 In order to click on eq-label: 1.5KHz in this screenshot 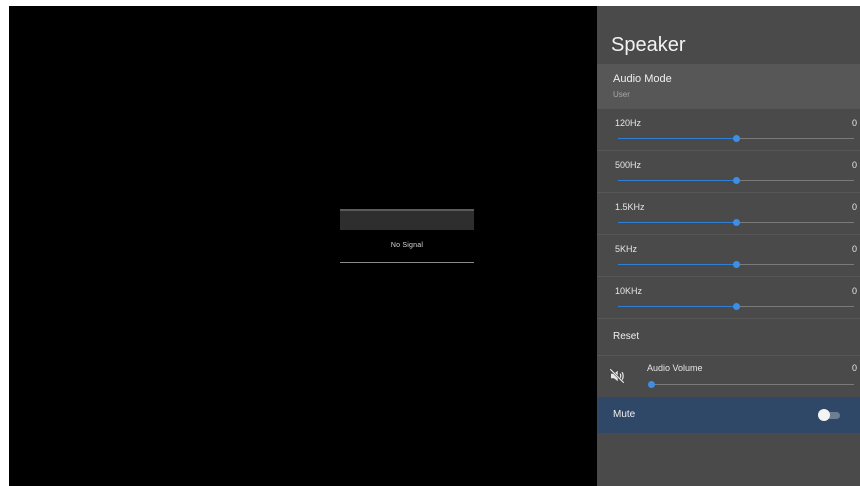, I will do `click(630, 207)`.